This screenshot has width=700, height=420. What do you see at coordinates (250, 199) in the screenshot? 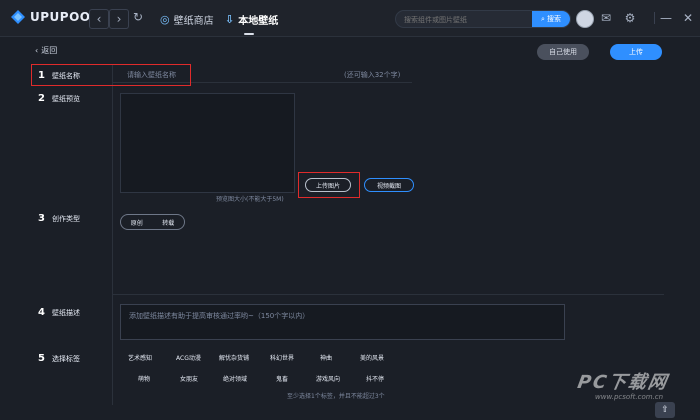
I see `preview-size-tip: 预览图大小(不能大于5M)` at bounding box center [250, 199].